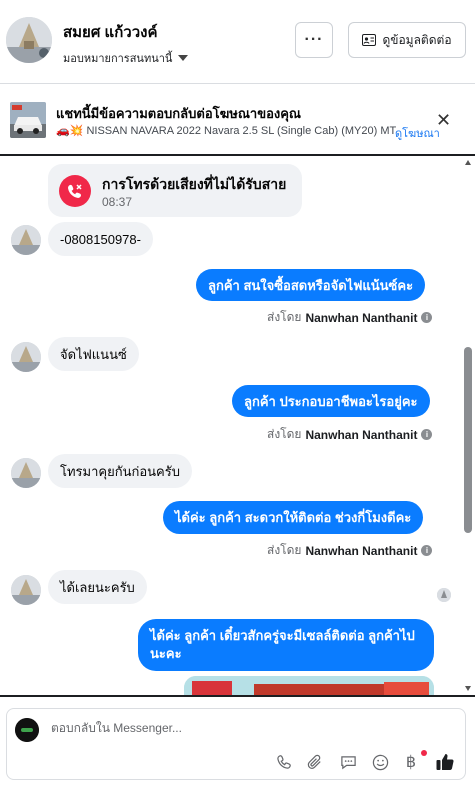 This screenshot has width=475, height=786. What do you see at coordinates (120, 471) in the screenshot?
I see `incoming-message: โทรมาคุยกันก่อนครับ` at bounding box center [120, 471].